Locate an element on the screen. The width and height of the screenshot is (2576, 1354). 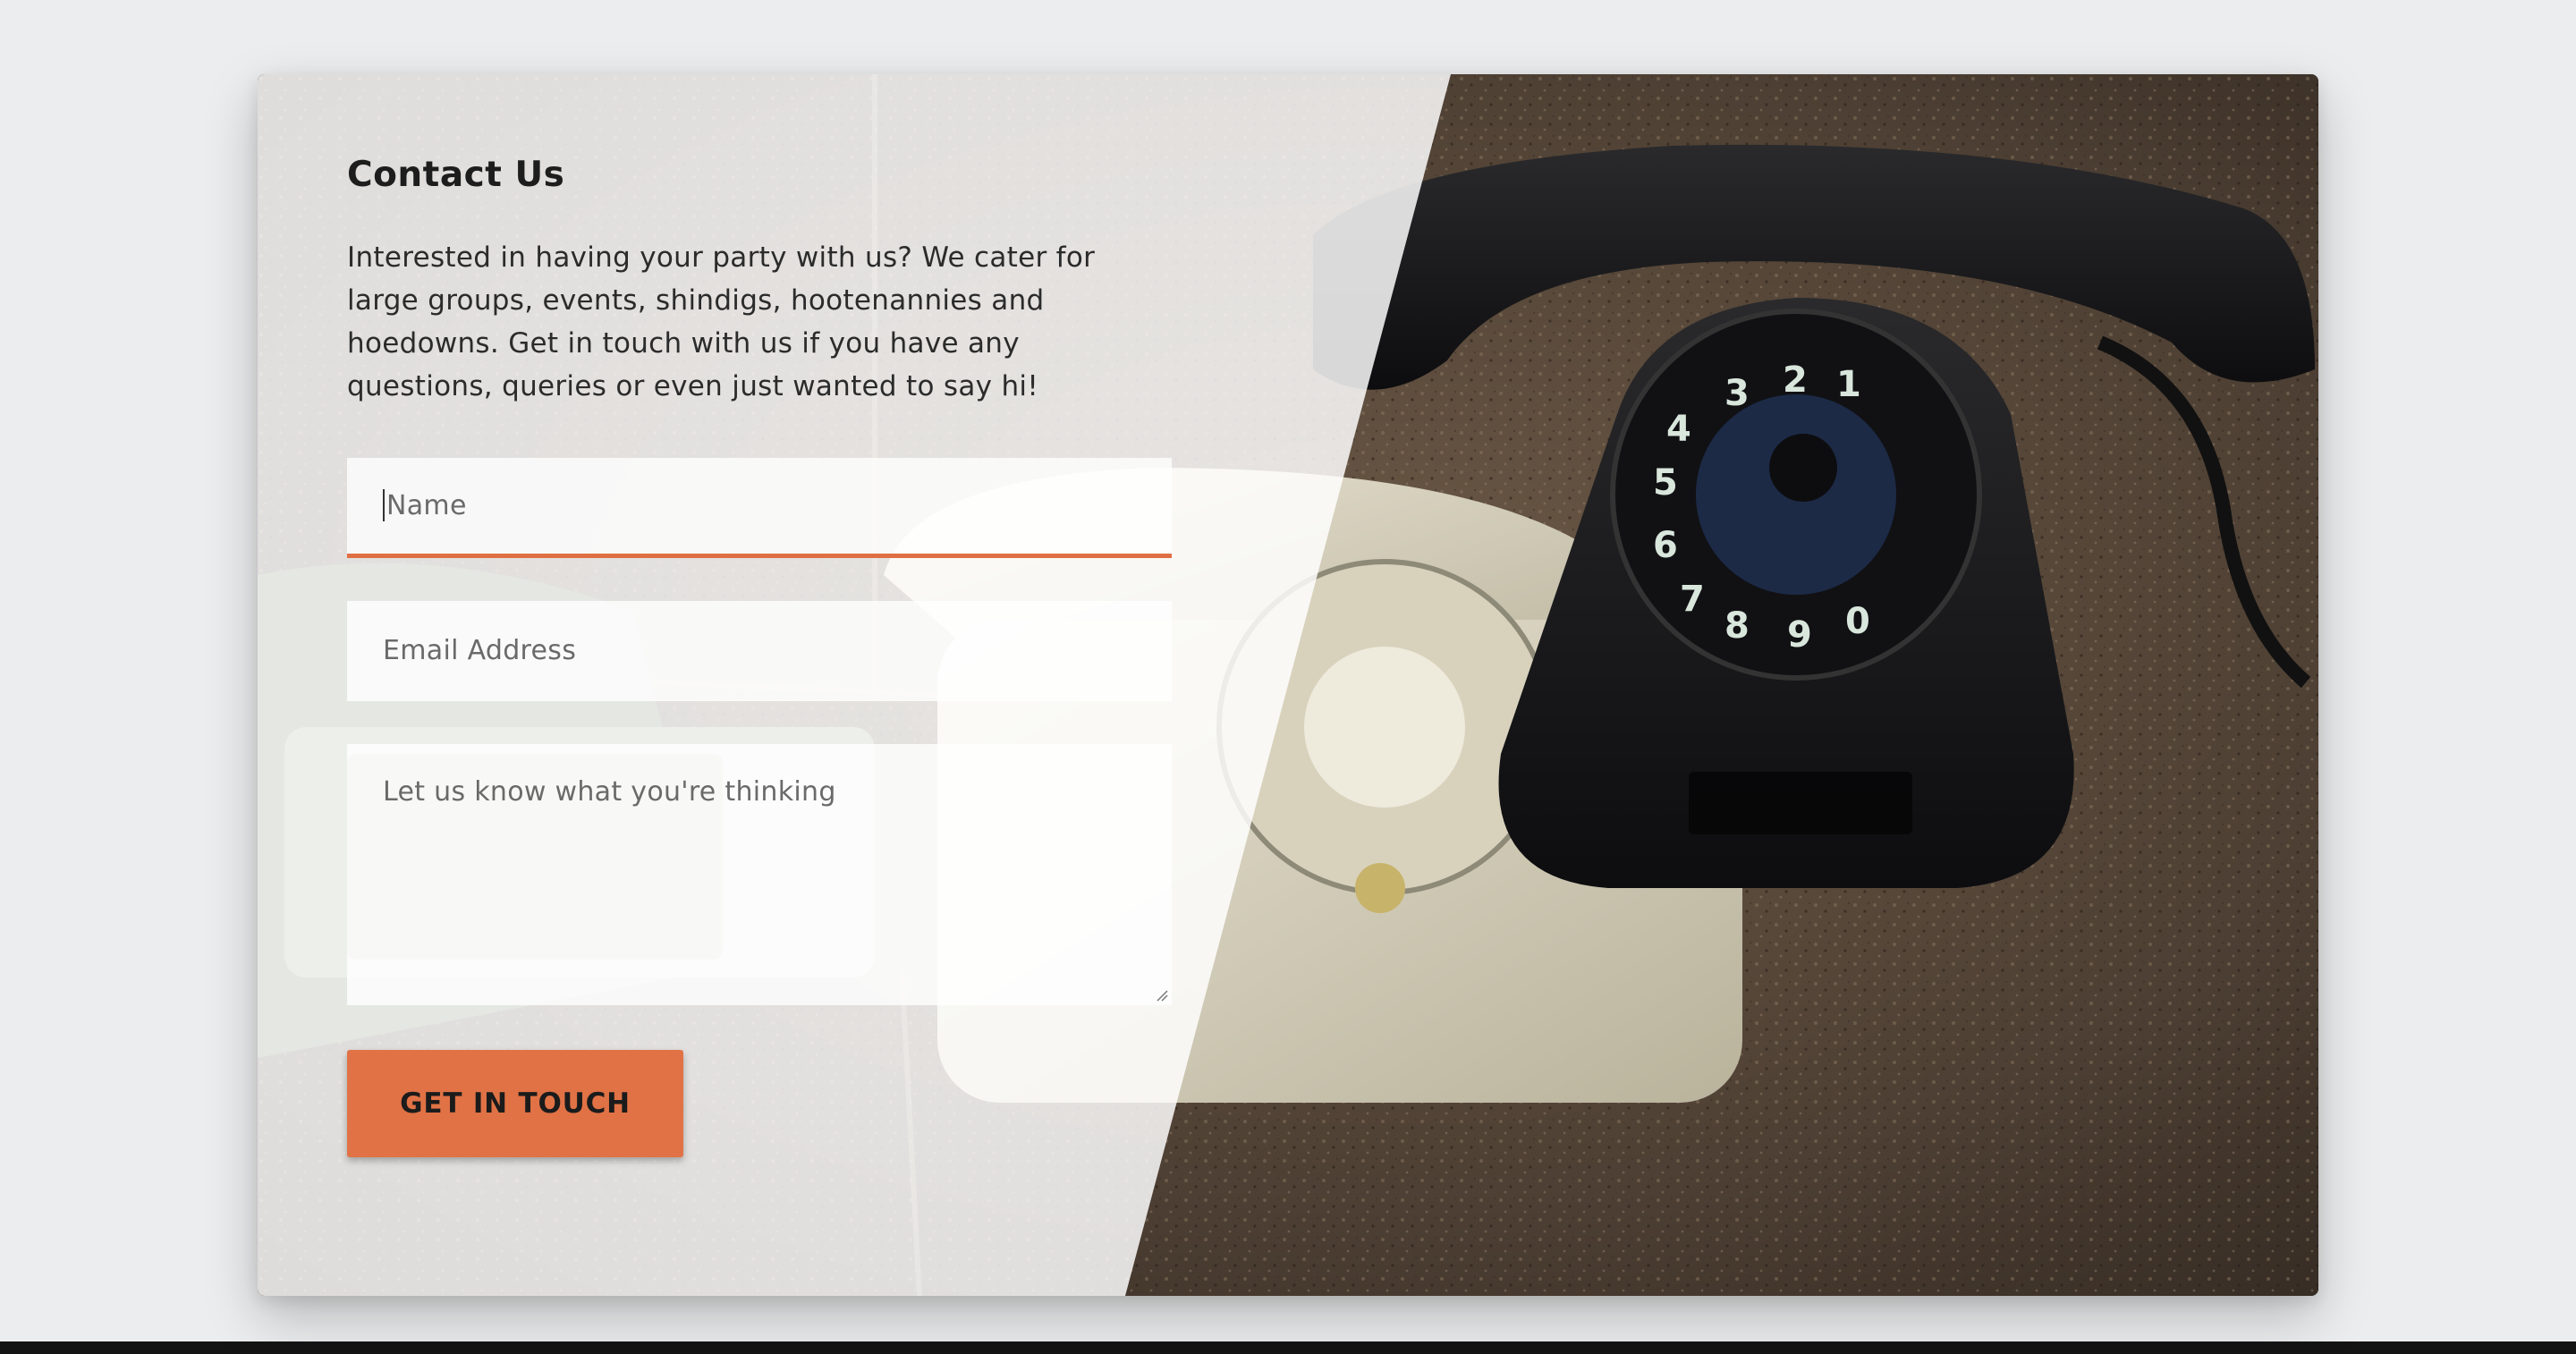
message-placeholder: Let us know what you're thinking is located at coordinates (609, 791).